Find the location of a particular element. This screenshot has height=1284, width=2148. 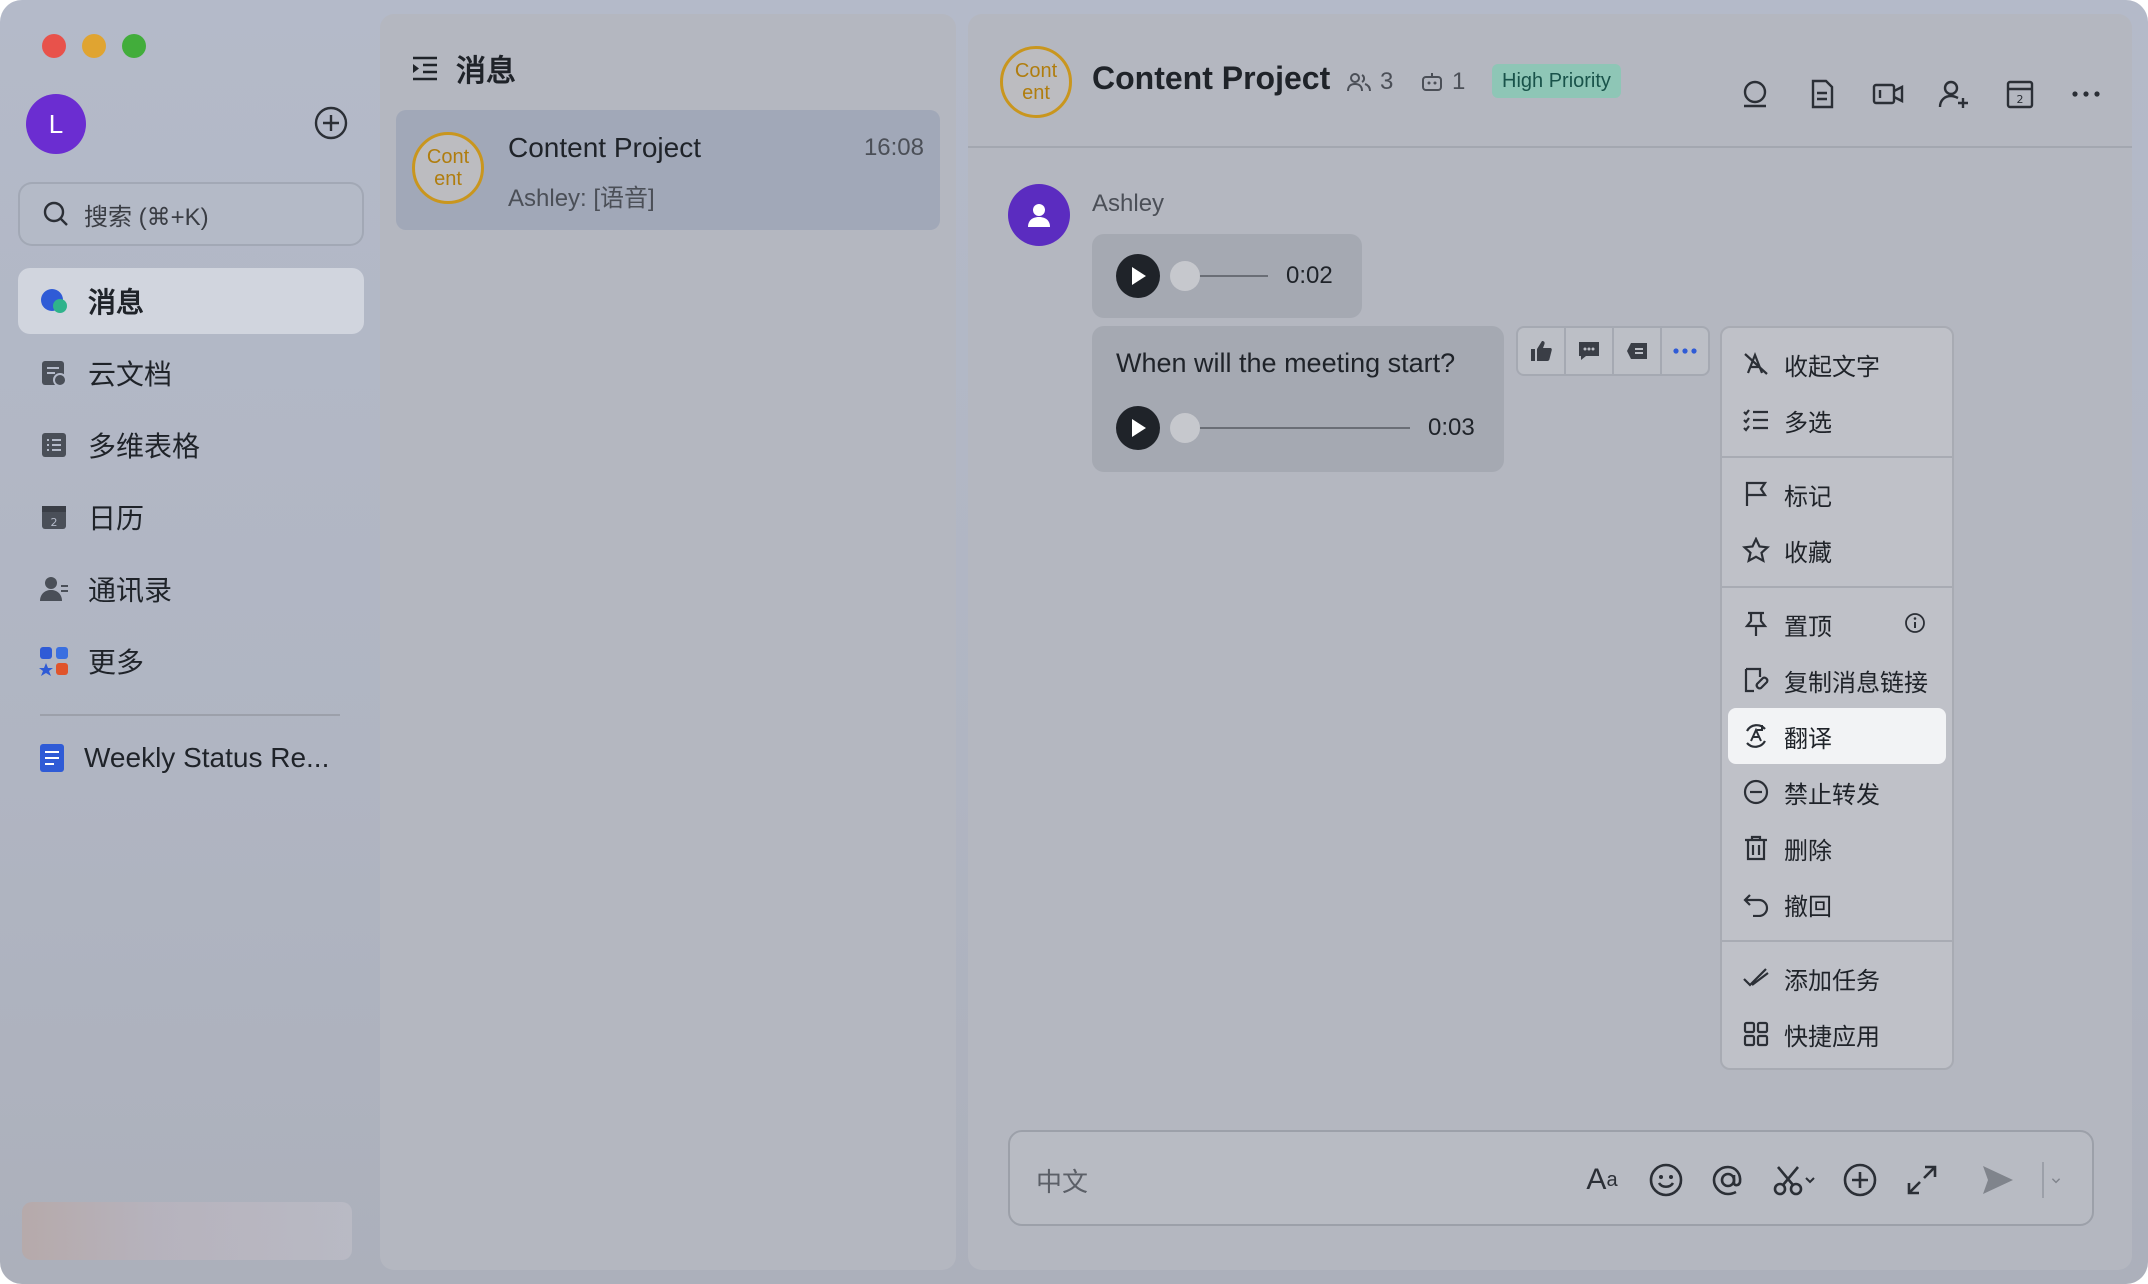

collapse-list-icon is located at coordinates (425, 68).